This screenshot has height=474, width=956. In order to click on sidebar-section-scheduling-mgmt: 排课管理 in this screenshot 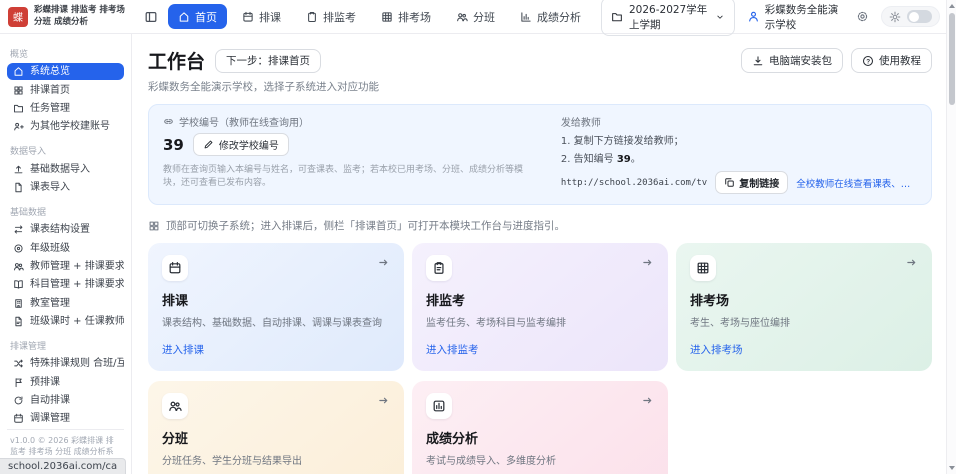, I will do `click(28, 347)`.